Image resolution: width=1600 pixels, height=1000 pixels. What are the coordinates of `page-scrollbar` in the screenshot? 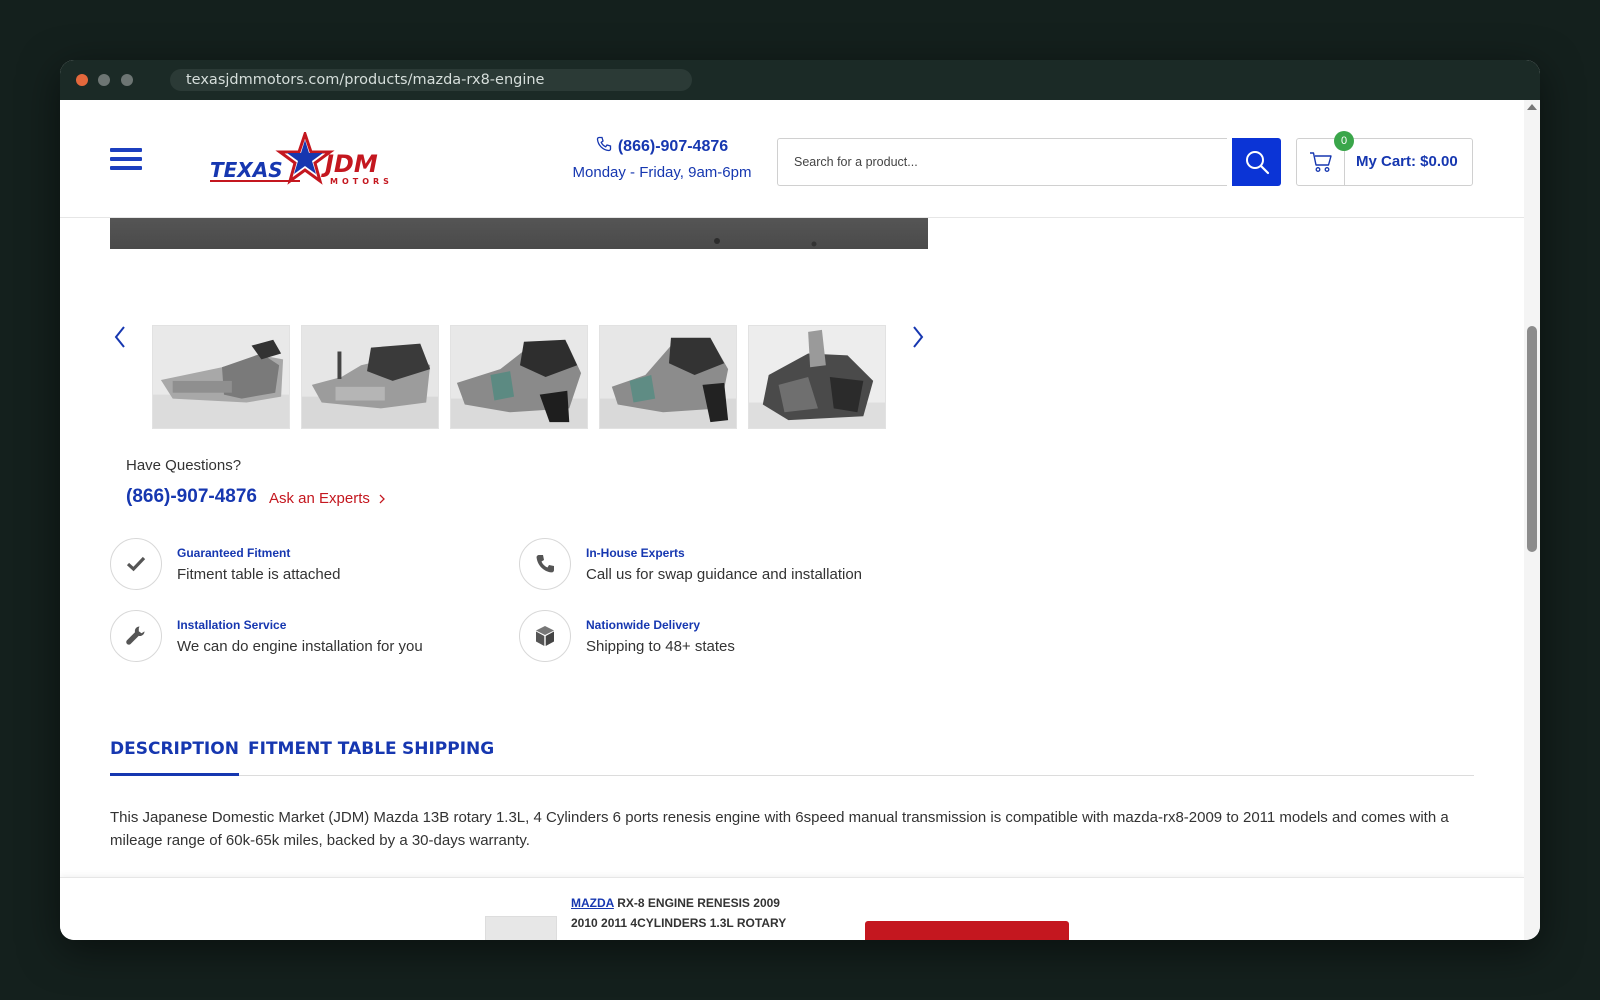 It's located at (1532, 520).